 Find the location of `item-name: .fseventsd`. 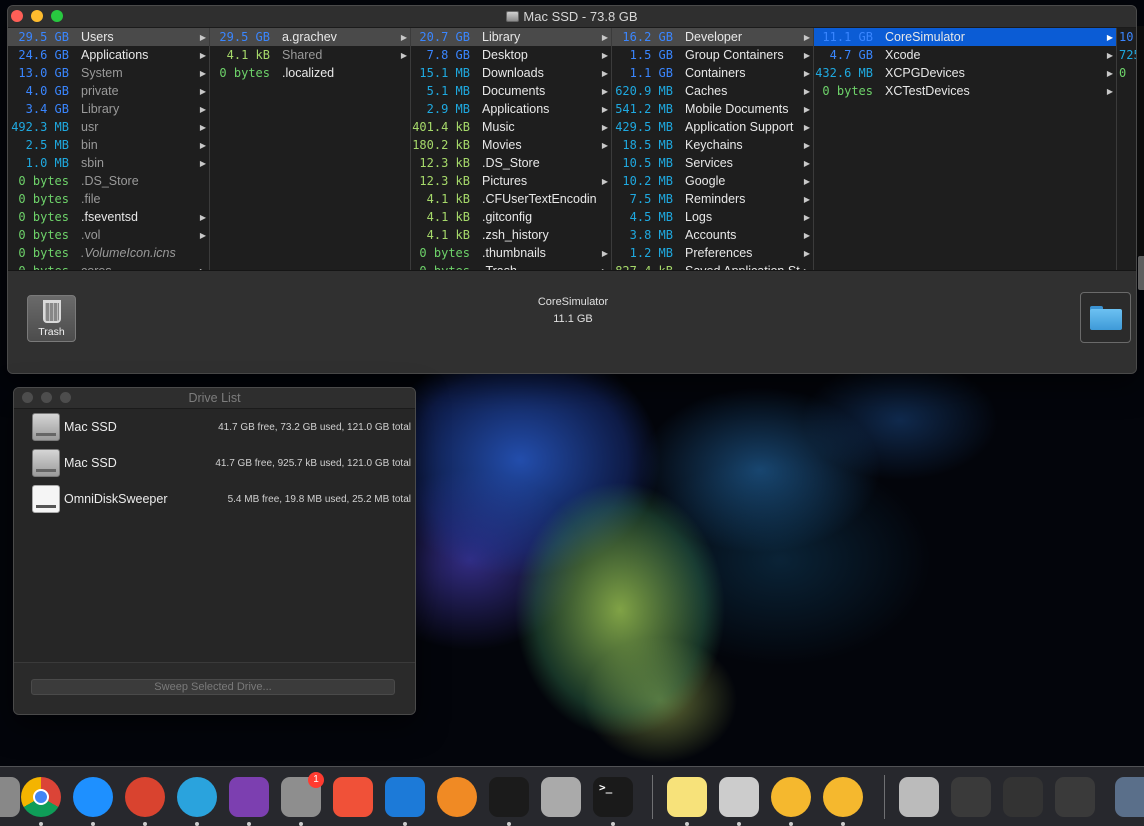

item-name: .fseventsd is located at coordinates (109, 217).